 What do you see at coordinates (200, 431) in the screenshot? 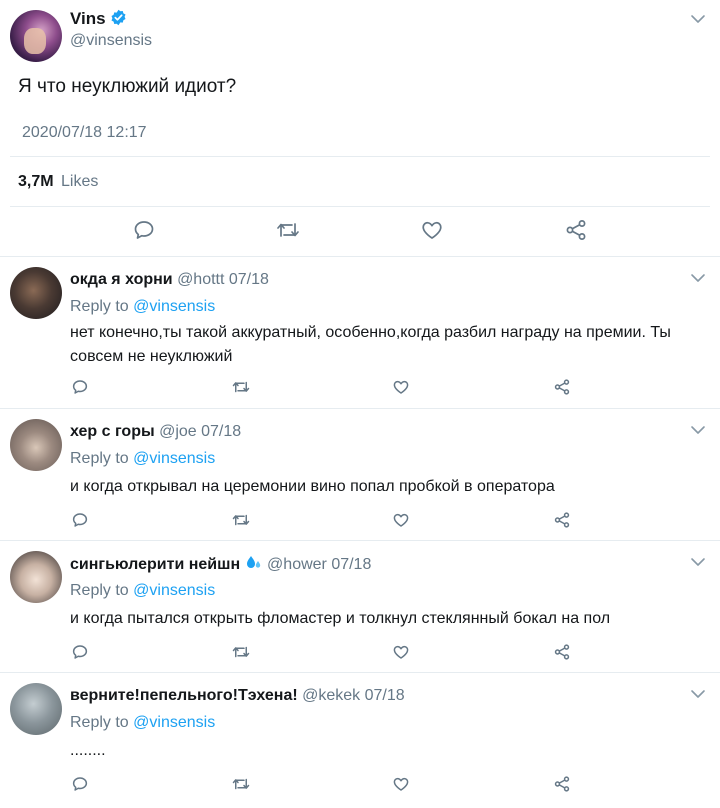
I see `reply-author-handle: @joe 07/18` at bounding box center [200, 431].